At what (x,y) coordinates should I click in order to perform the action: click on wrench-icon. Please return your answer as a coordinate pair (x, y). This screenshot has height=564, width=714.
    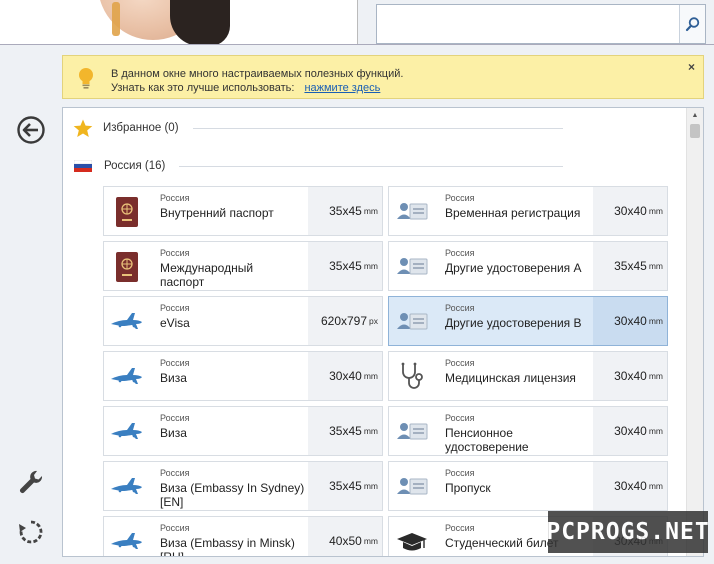
    Looking at the image, I should click on (31, 481).